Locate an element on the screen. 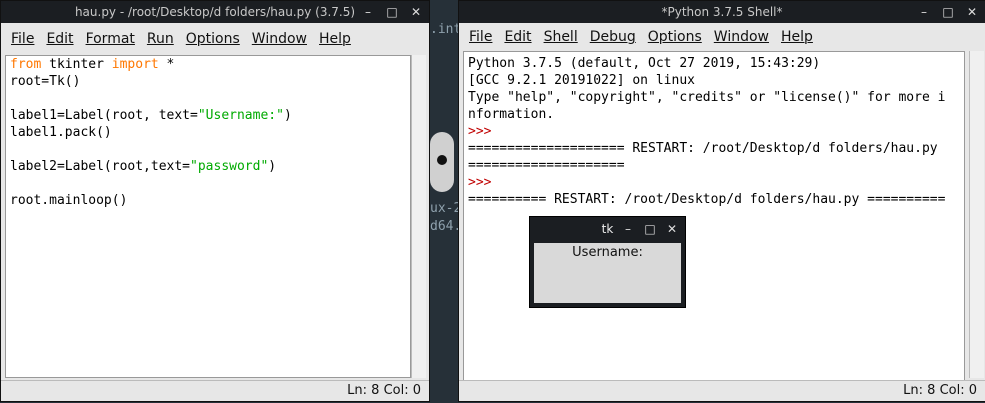  tk-titlebar: tk – □ ✕ is located at coordinates (607, 229).